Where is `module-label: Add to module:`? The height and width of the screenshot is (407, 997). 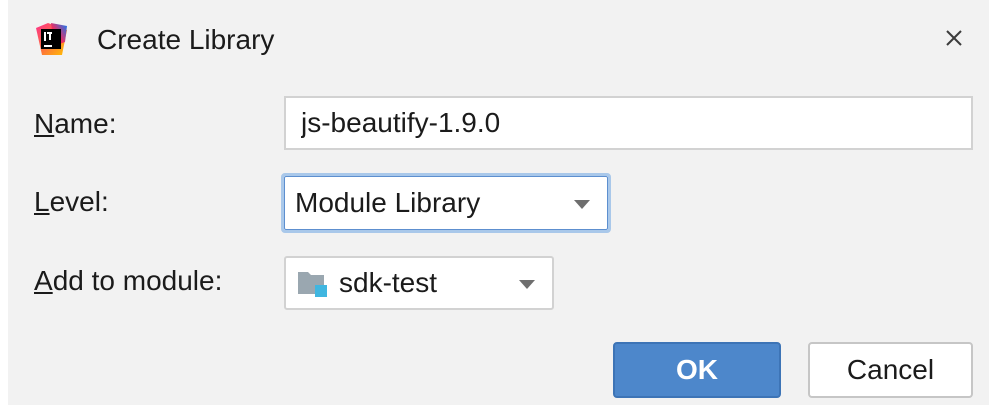
module-label: Add to module: is located at coordinates (128, 281).